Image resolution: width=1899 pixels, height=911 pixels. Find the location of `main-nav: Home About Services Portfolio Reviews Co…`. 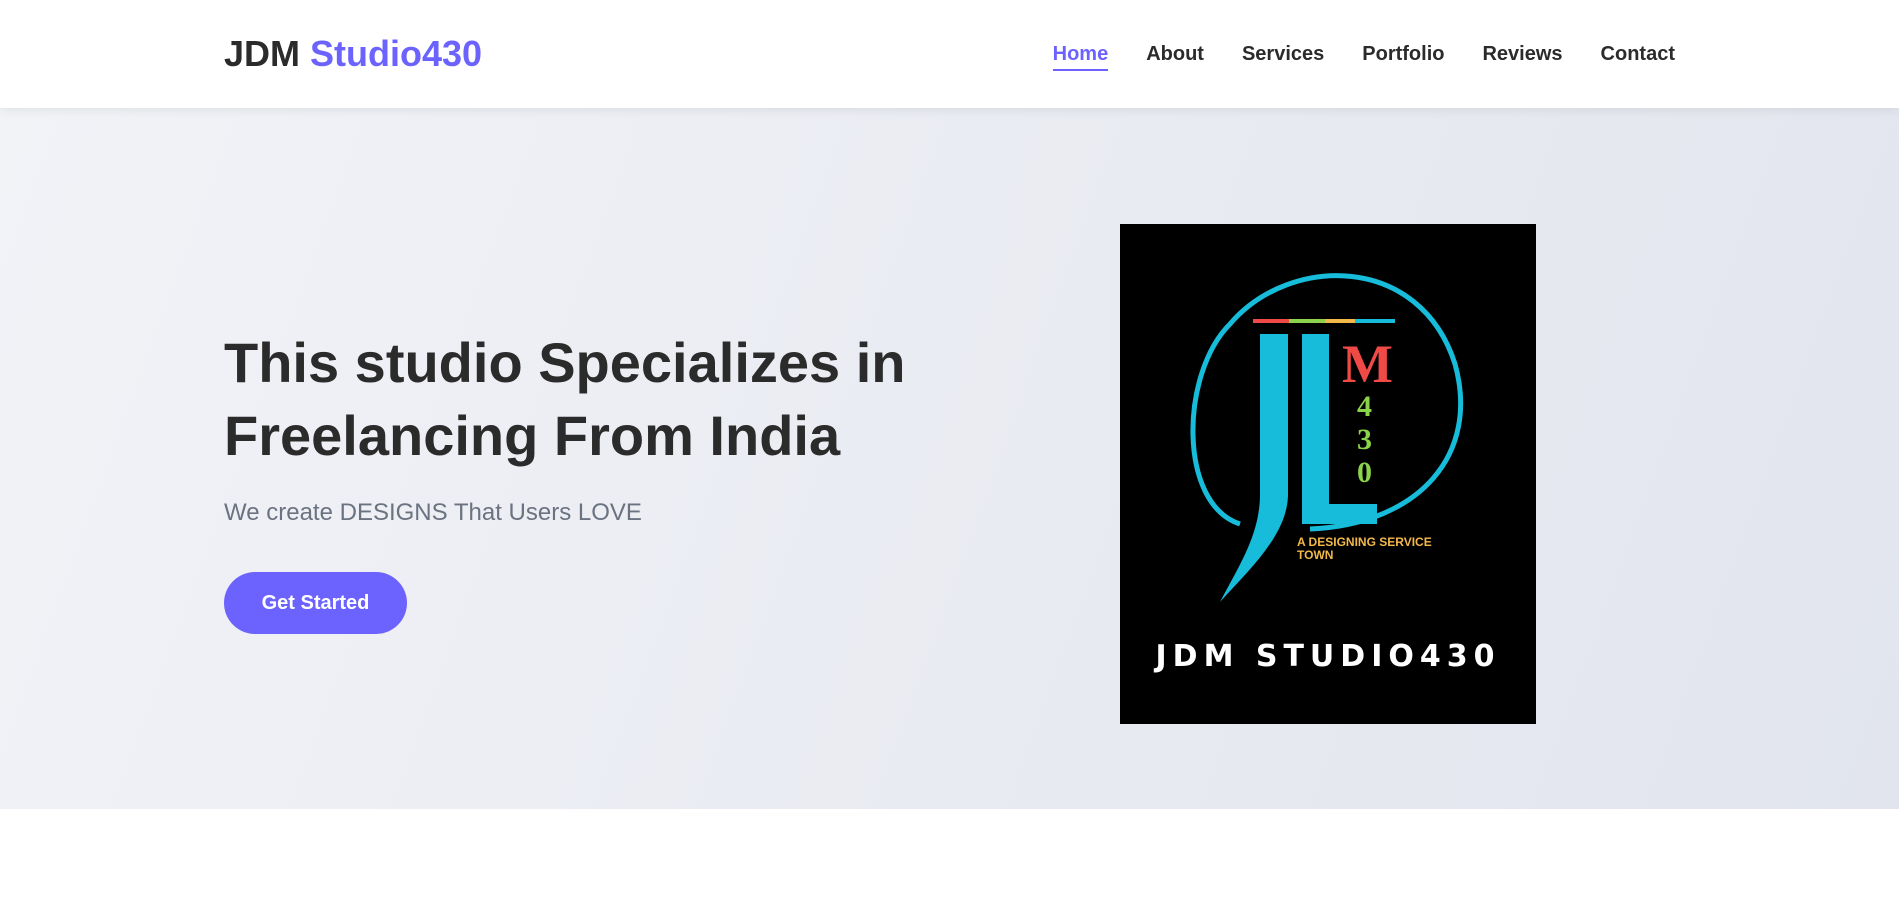

main-nav: Home About Services Portfolio Reviews Co… is located at coordinates (1363, 56).